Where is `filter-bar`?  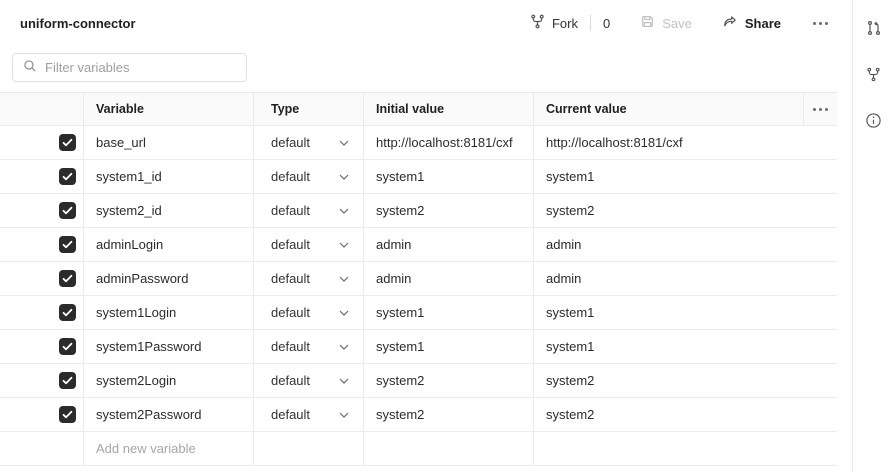
filter-bar is located at coordinates (426, 64).